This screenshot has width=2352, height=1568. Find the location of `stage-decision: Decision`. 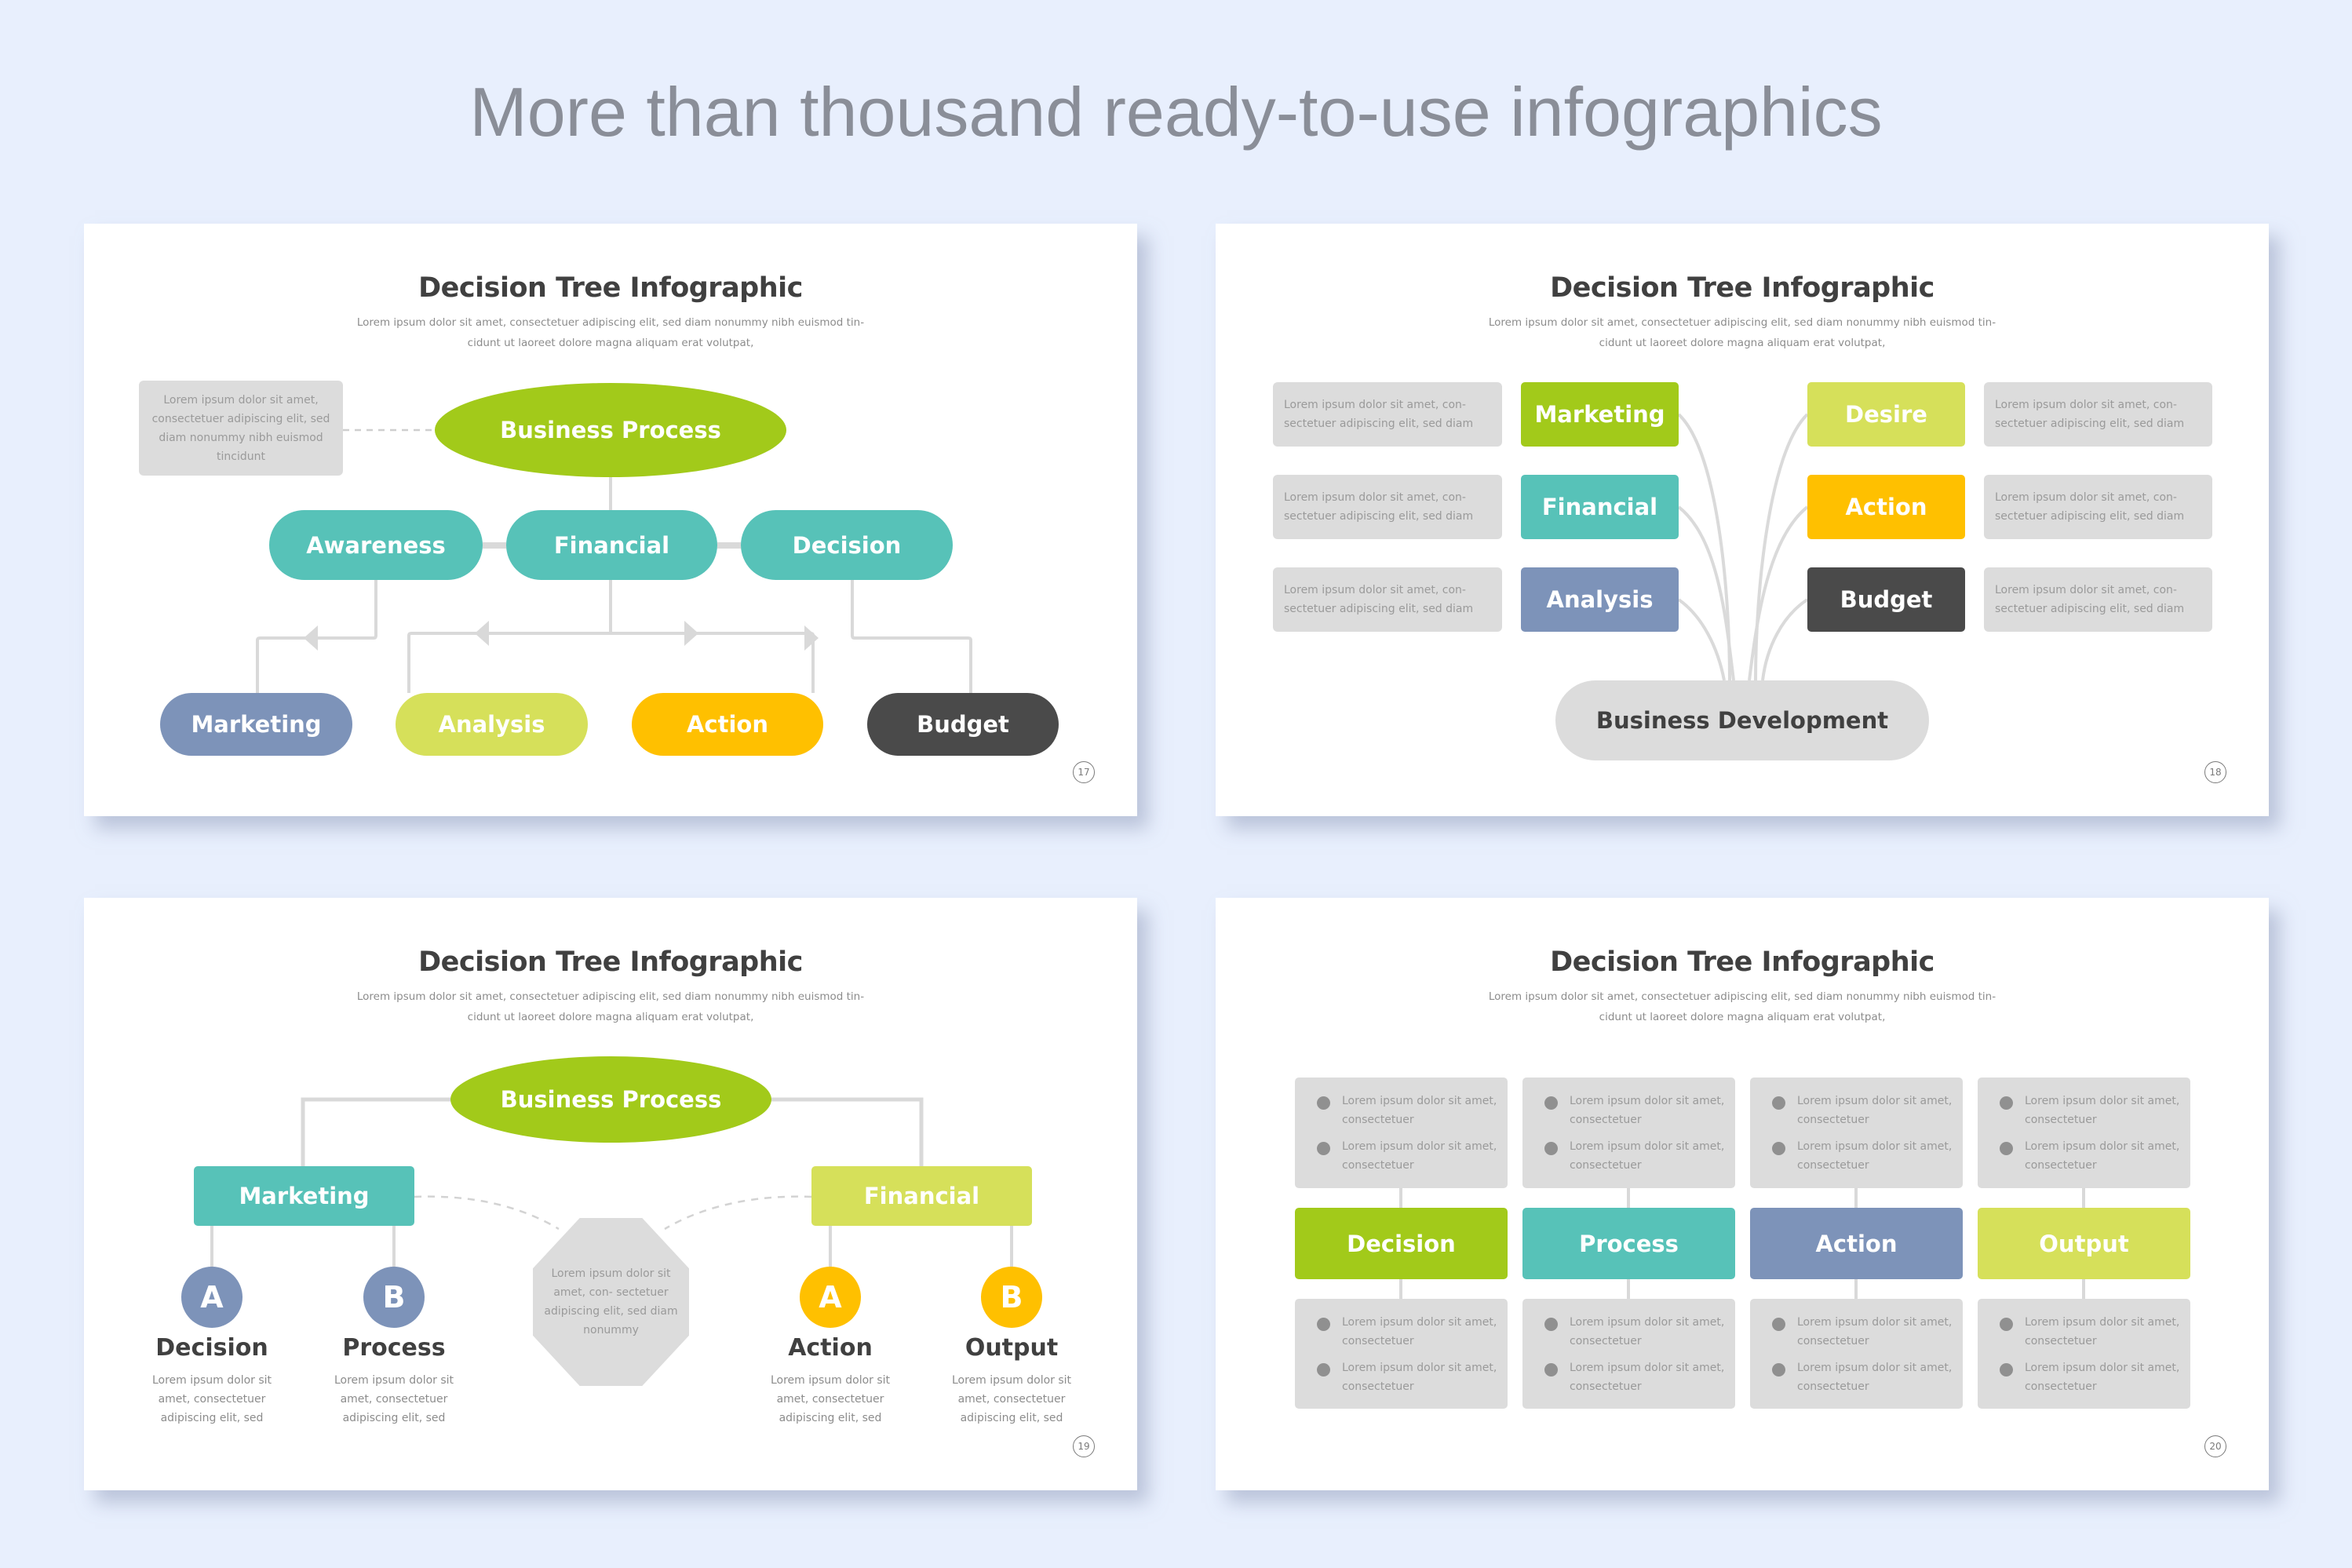

stage-decision: Decision is located at coordinates (1401, 1243).